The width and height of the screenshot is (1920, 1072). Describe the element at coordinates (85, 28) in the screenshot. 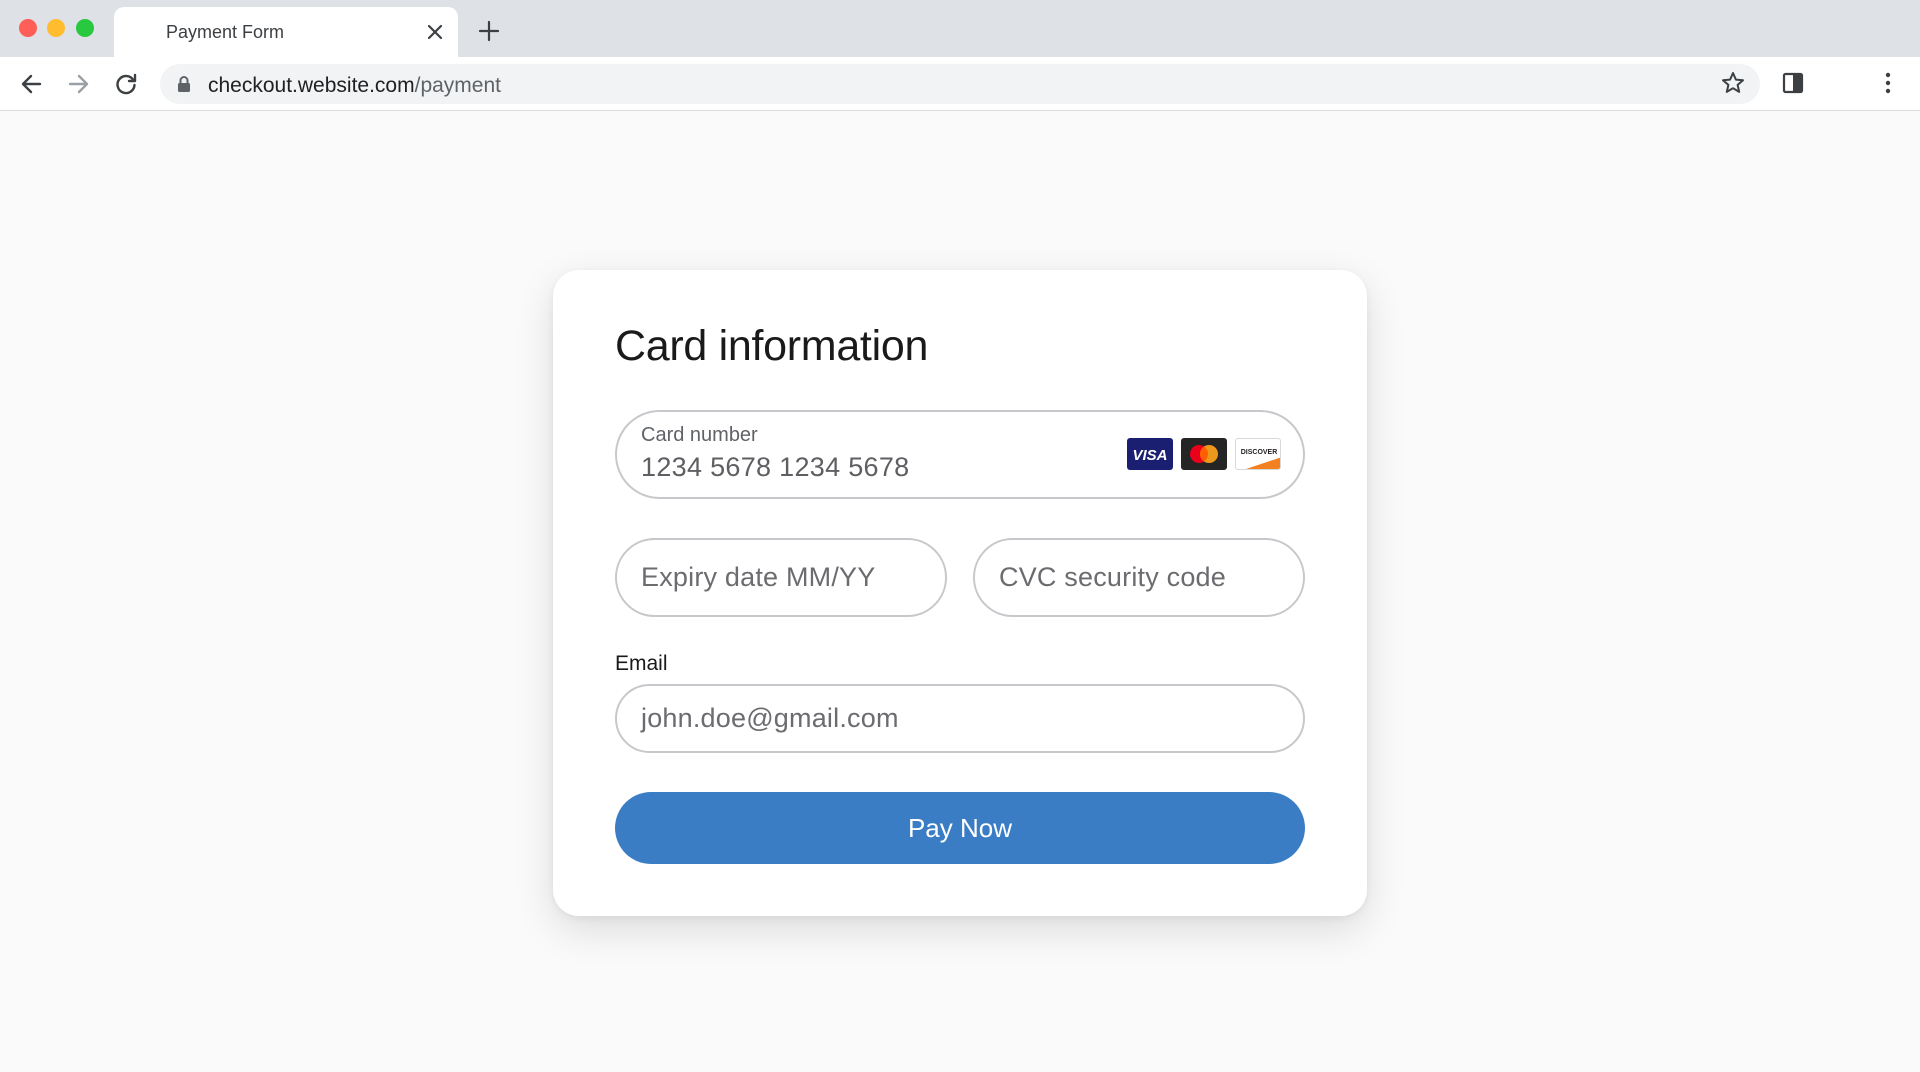

I see `window-maximize-button` at that location.